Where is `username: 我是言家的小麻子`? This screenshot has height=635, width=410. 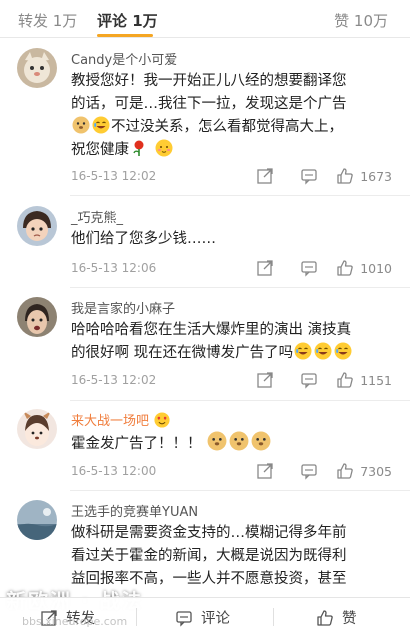
username: 我是言家的小麻子 is located at coordinates (123, 307).